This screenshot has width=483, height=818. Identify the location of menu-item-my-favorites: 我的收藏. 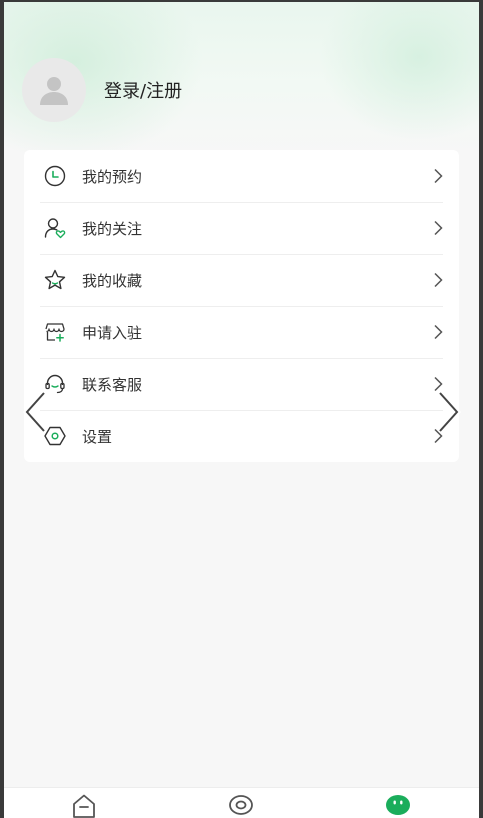
(241, 280).